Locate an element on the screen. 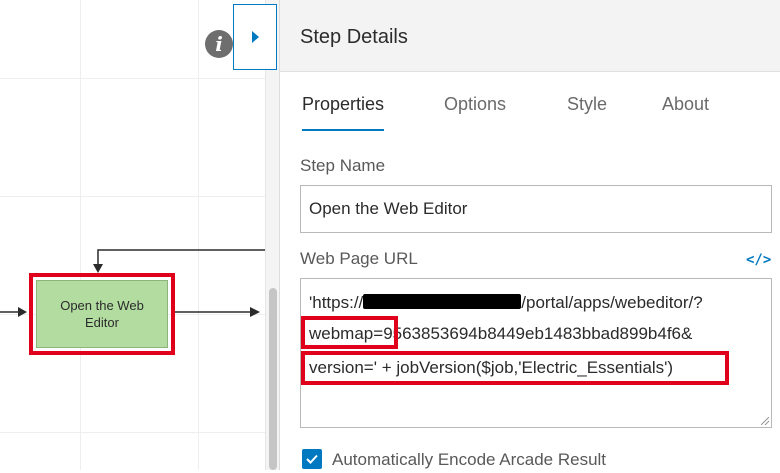 The height and width of the screenshot is (473, 780). encode-arcade-checkbox is located at coordinates (312, 459).